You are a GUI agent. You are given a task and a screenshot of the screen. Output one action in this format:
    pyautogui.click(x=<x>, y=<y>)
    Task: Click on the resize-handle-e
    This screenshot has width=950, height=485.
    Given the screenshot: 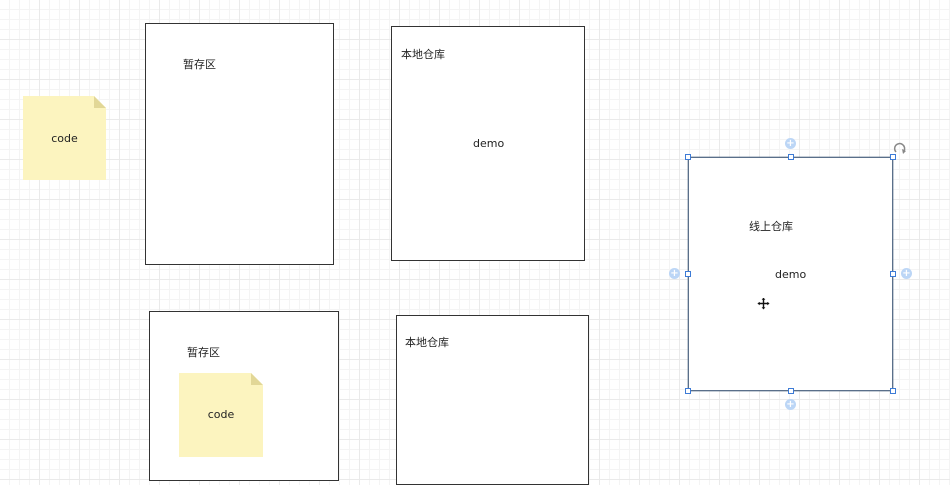 What is the action you would take?
    pyautogui.click(x=893, y=274)
    